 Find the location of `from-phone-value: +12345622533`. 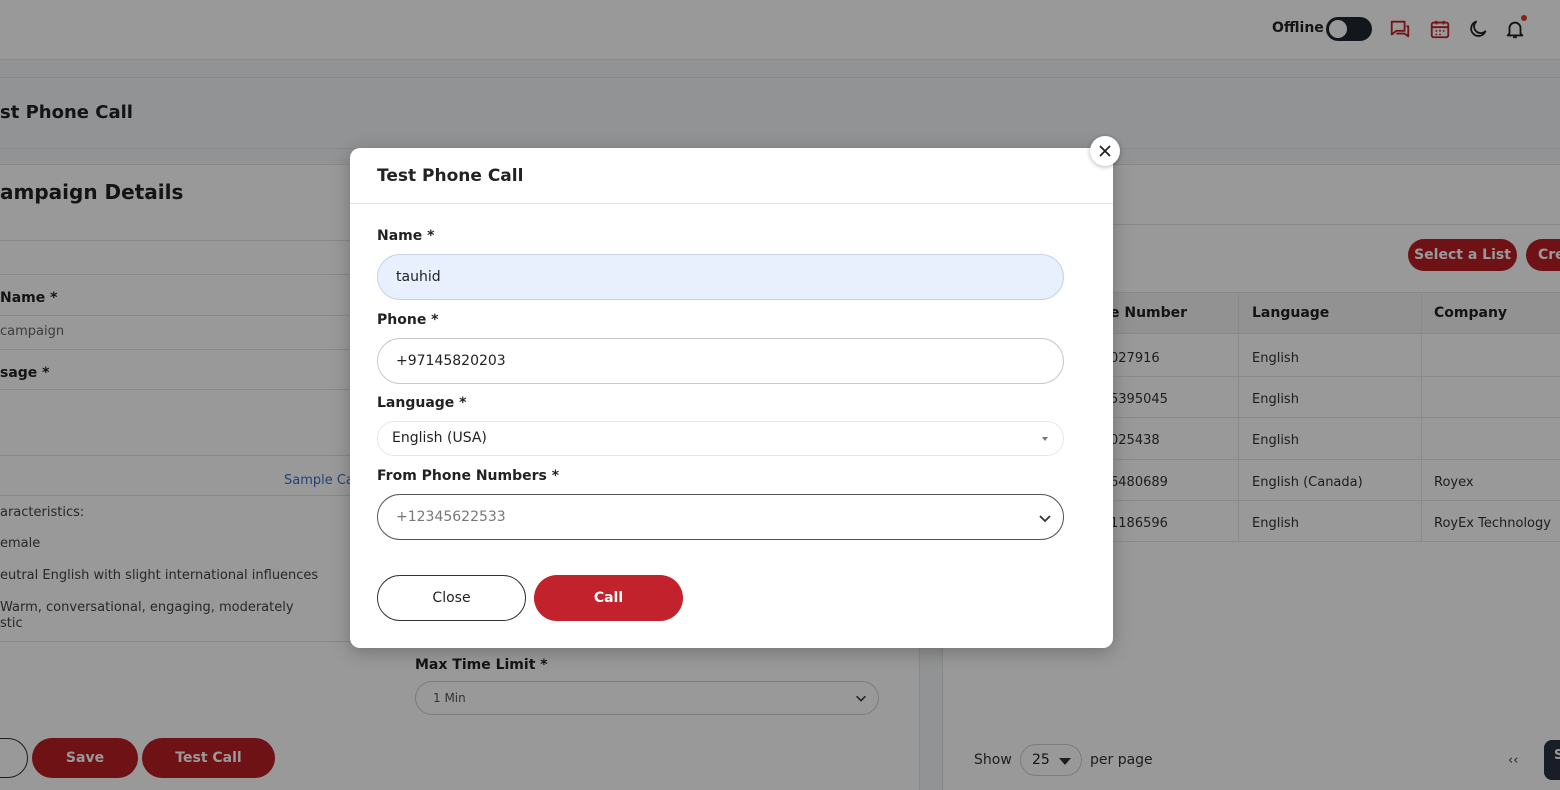

from-phone-value: +12345622533 is located at coordinates (451, 517).